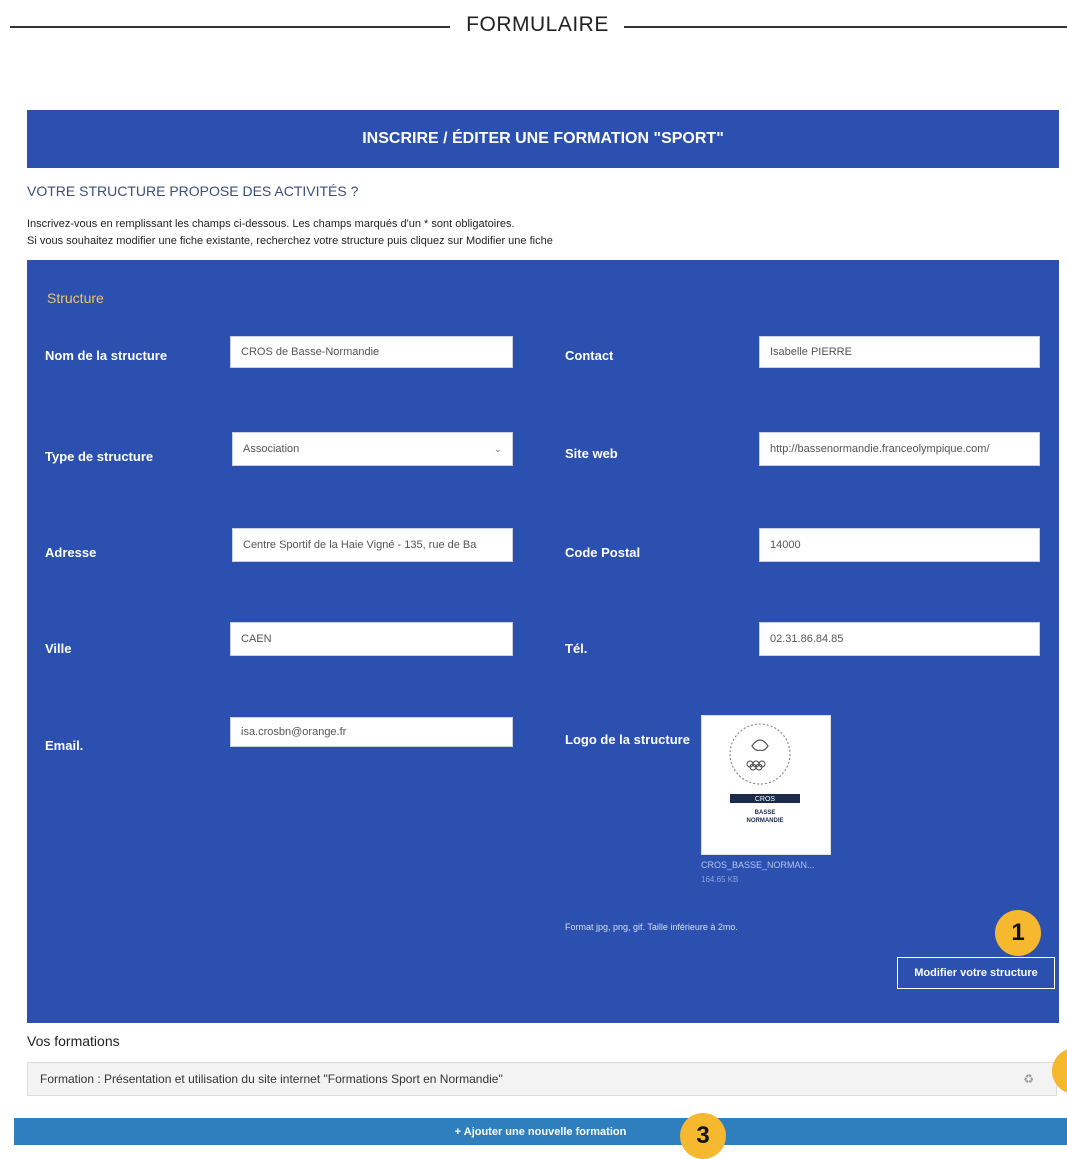 The width and height of the screenshot is (1067, 1159). Describe the element at coordinates (1018, 933) in the screenshot. I see `step-badge-1: 1` at that location.